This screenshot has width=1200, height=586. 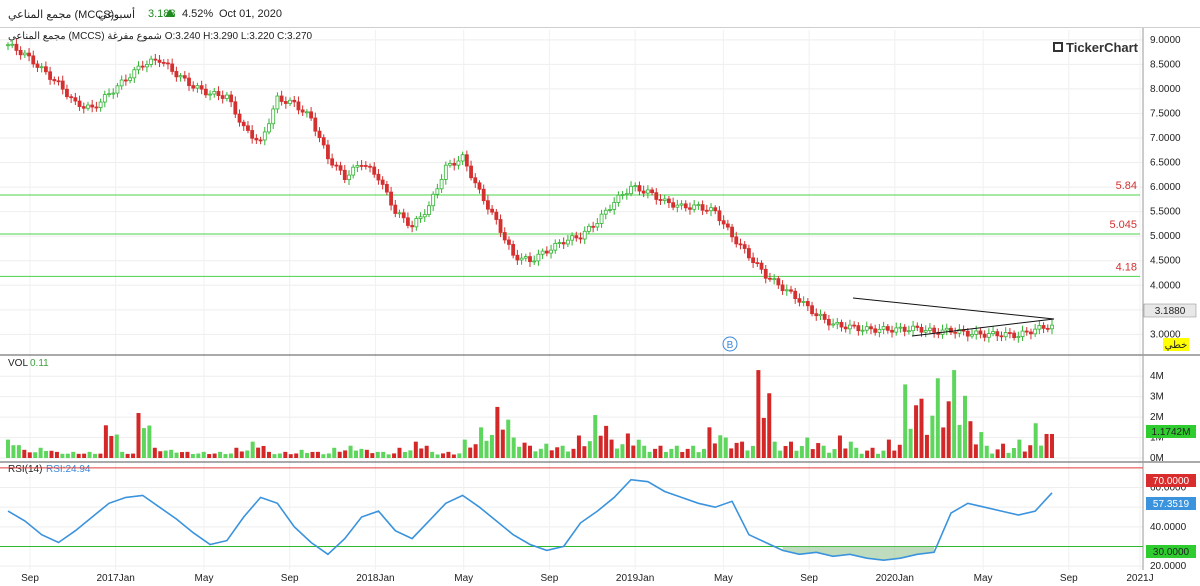 What do you see at coordinates (1165, 163) in the screenshot?
I see `price-tick-label: 6.5000` at bounding box center [1165, 163].